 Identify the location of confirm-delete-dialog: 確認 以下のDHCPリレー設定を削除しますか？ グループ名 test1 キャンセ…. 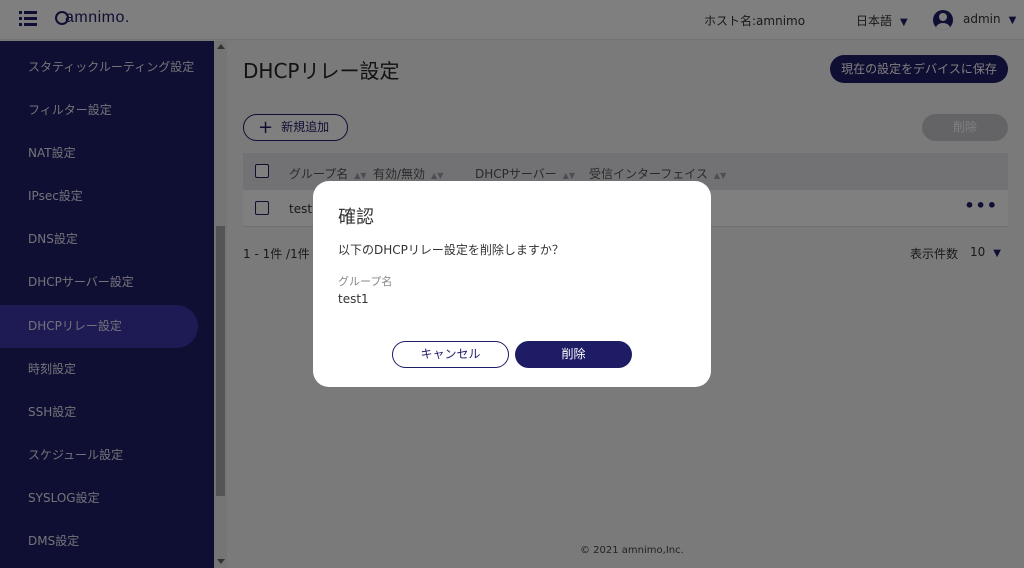
(512, 284).